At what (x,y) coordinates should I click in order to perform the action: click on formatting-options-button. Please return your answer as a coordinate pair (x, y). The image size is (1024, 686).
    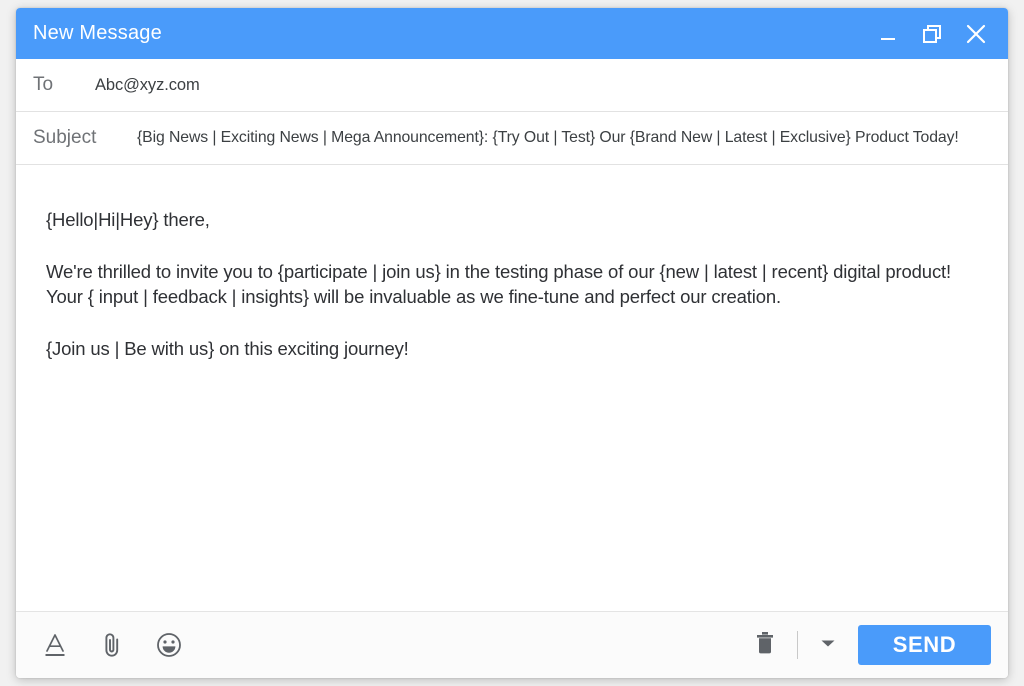
    Looking at the image, I should click on (55, 645).